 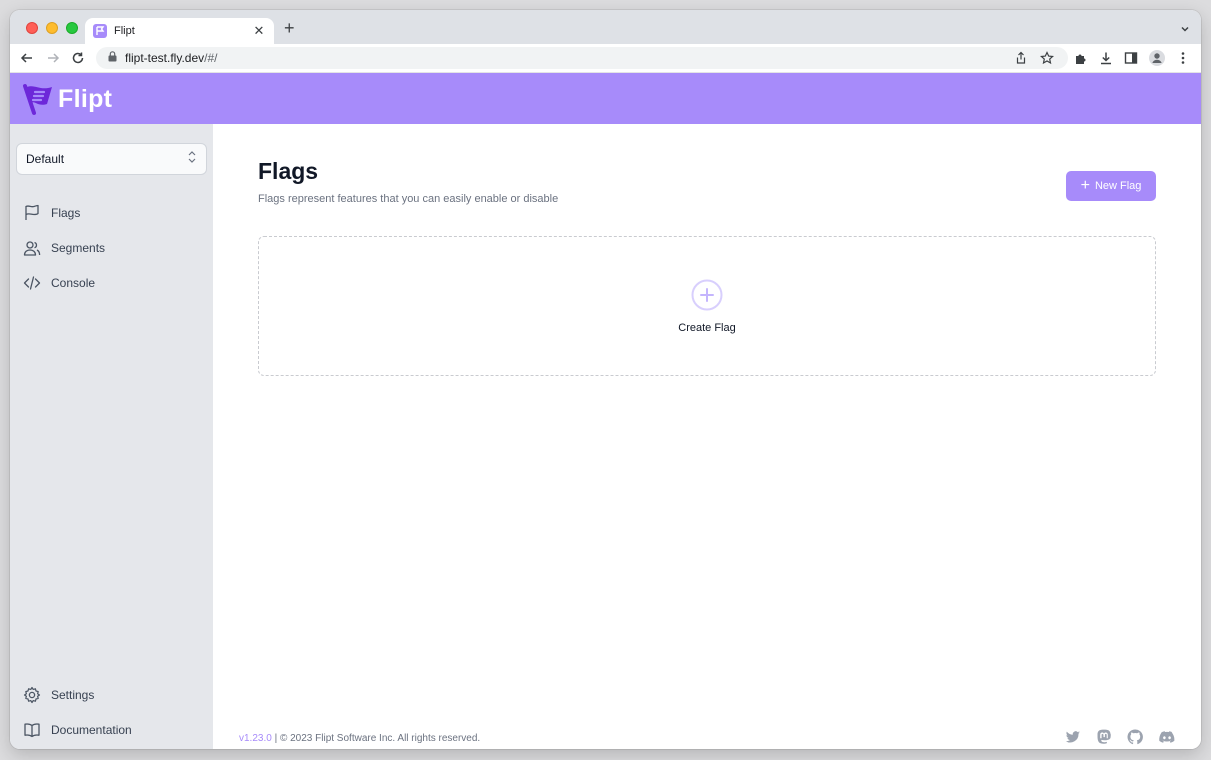 I want to click on close-window-button, so click(x=32, y=28).